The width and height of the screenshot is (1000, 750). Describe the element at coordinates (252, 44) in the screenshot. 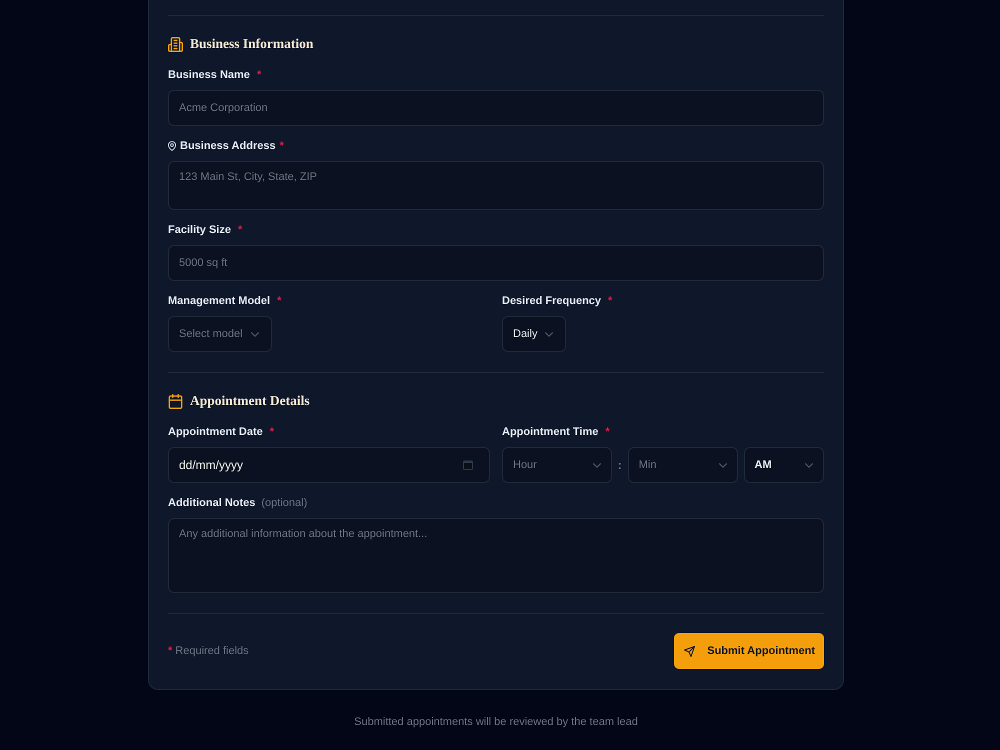

I see `section-title: Business Information` at that location.